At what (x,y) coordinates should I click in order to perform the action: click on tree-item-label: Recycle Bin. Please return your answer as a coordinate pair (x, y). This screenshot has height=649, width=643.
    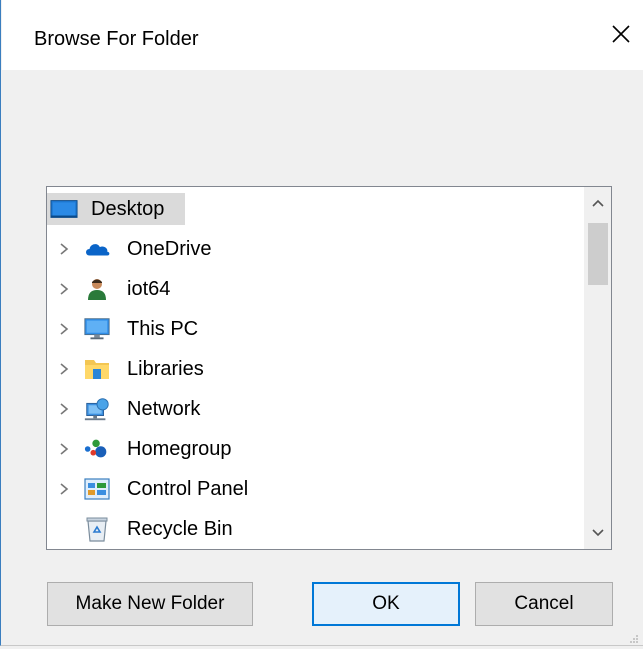
    Looking at the image, I should click on (180, 529).